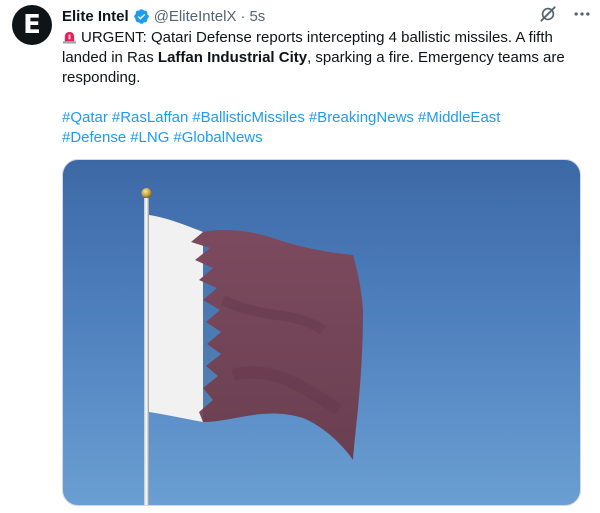 This screenshot has height=513, width=600. I want to click on tweet-text-bold: Laffan Industrial City, so click(232, 57).